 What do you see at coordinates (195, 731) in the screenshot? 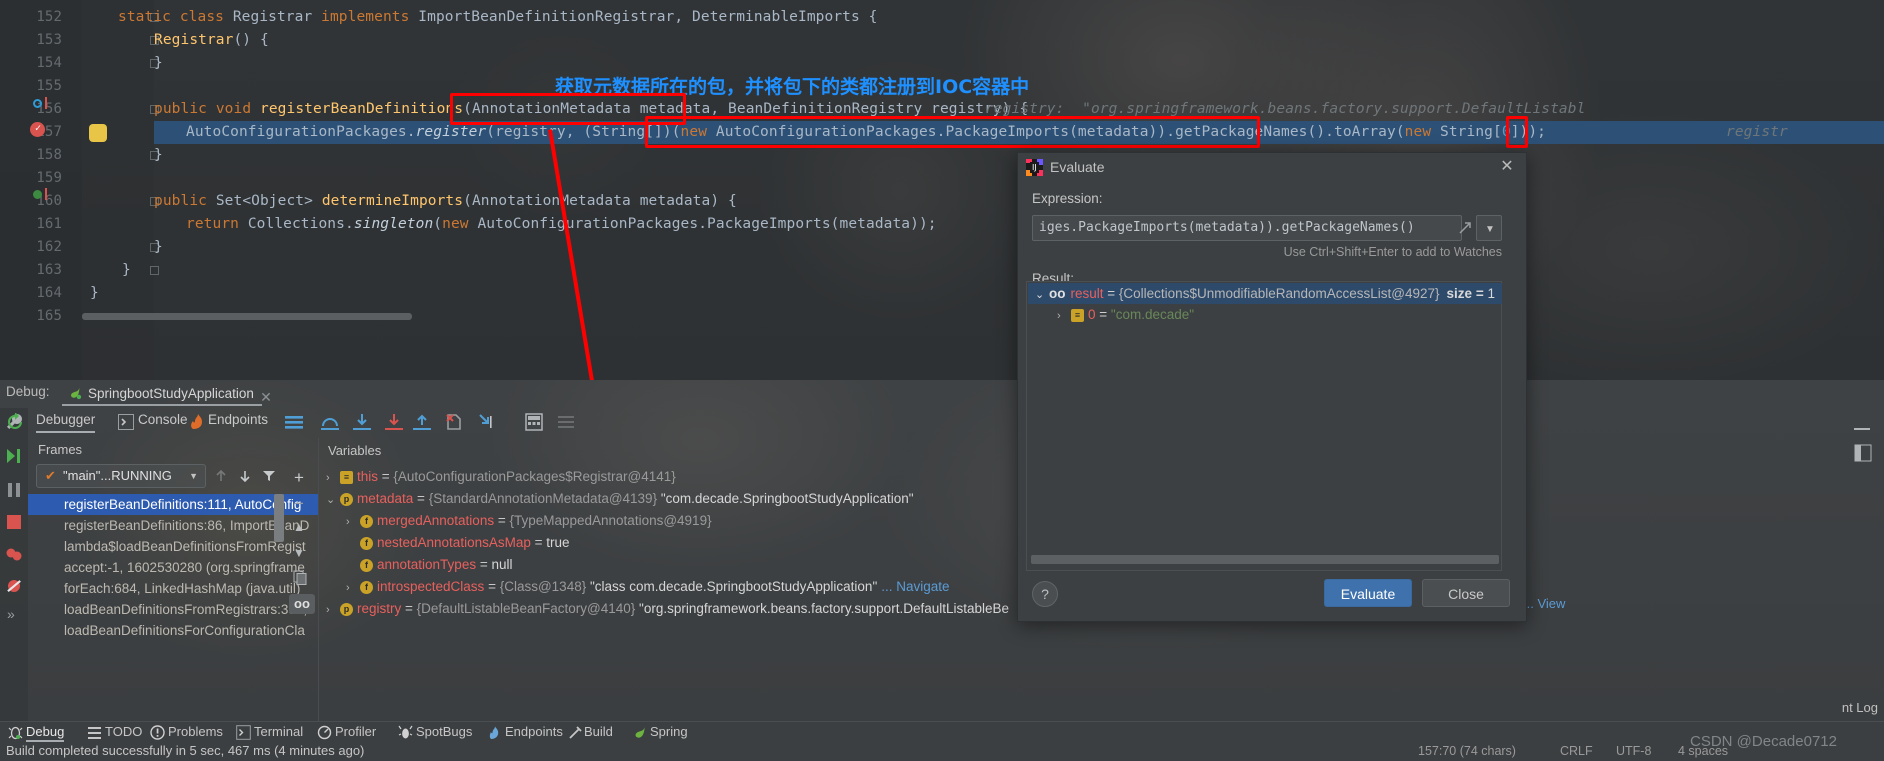
I see `bottom-tab-problems: Problems` at bounding box center [195, 731].